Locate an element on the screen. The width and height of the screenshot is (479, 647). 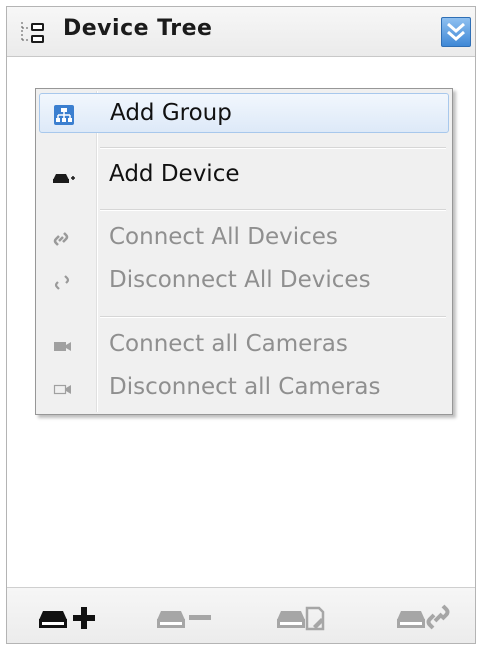
add-device-button is located at coordinates (66, 616).